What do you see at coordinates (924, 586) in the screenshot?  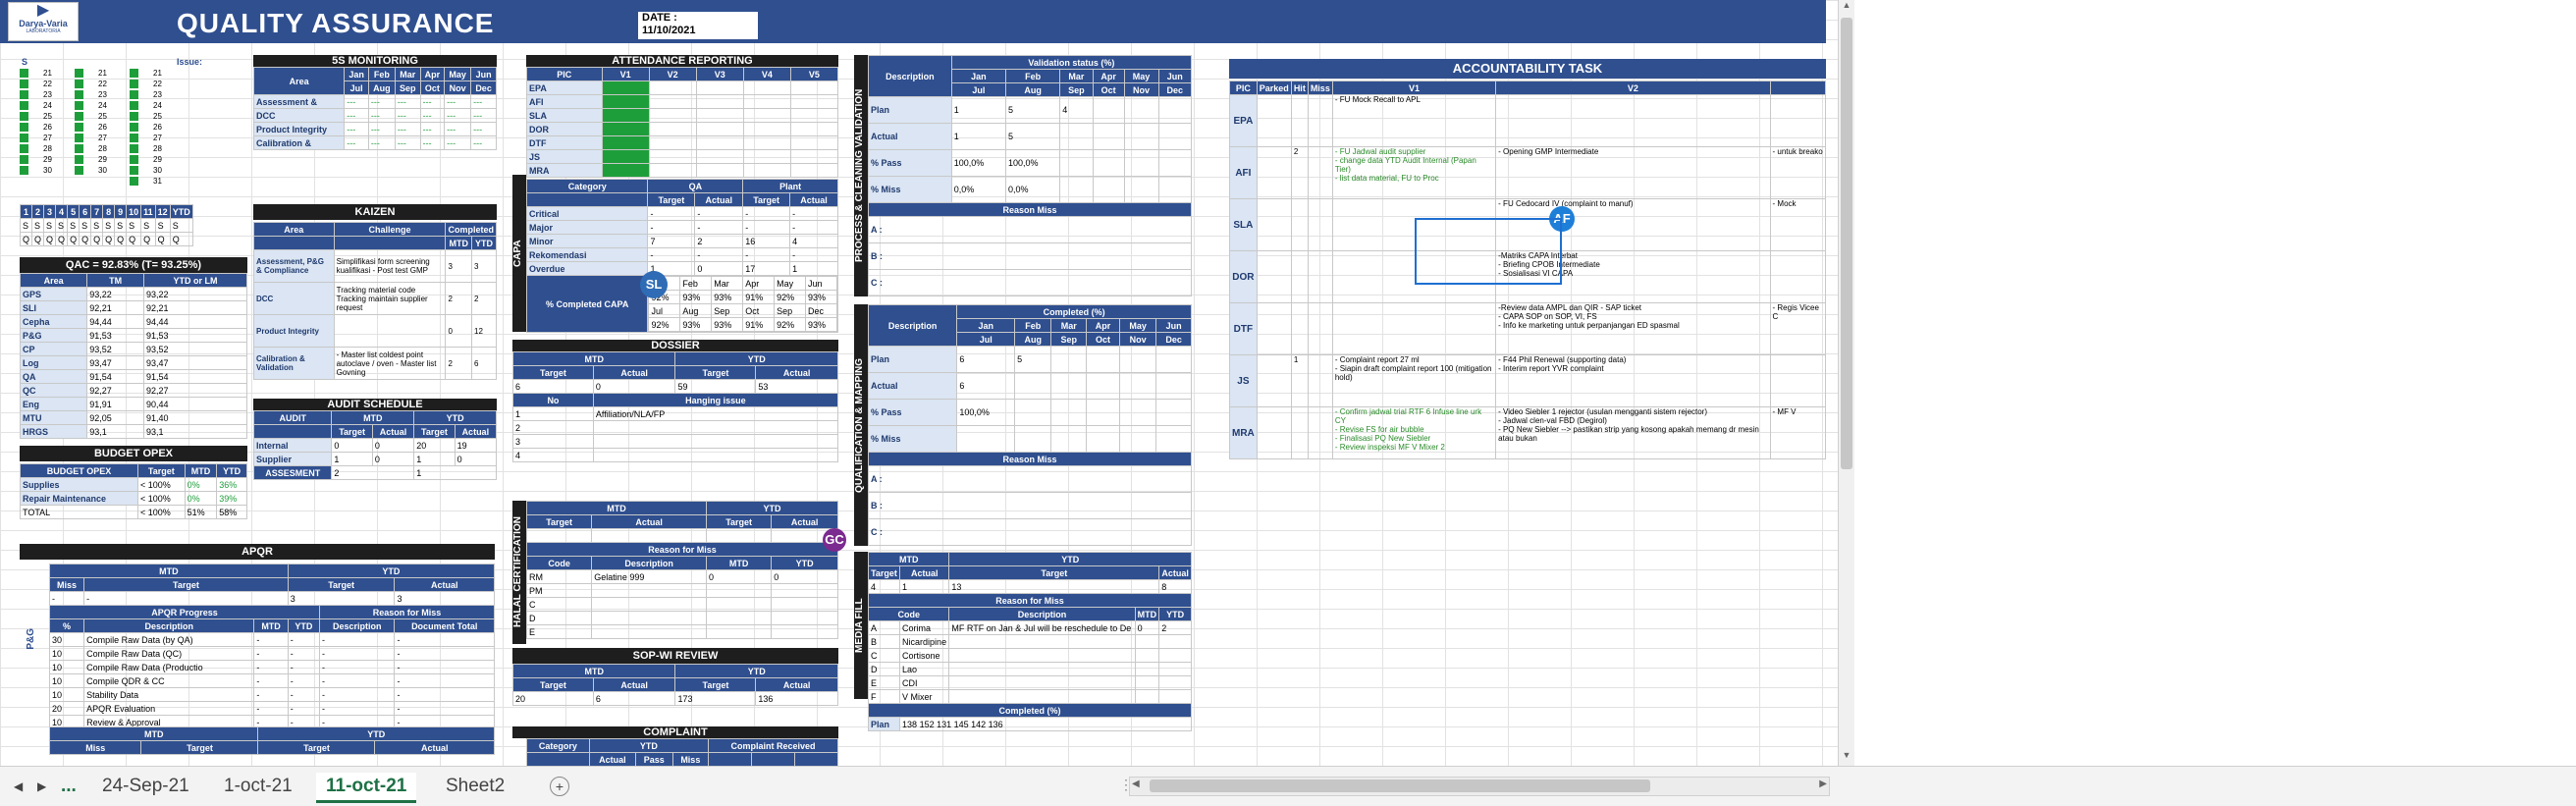 I see `media-val: 1` at bounding box center [924, 586].